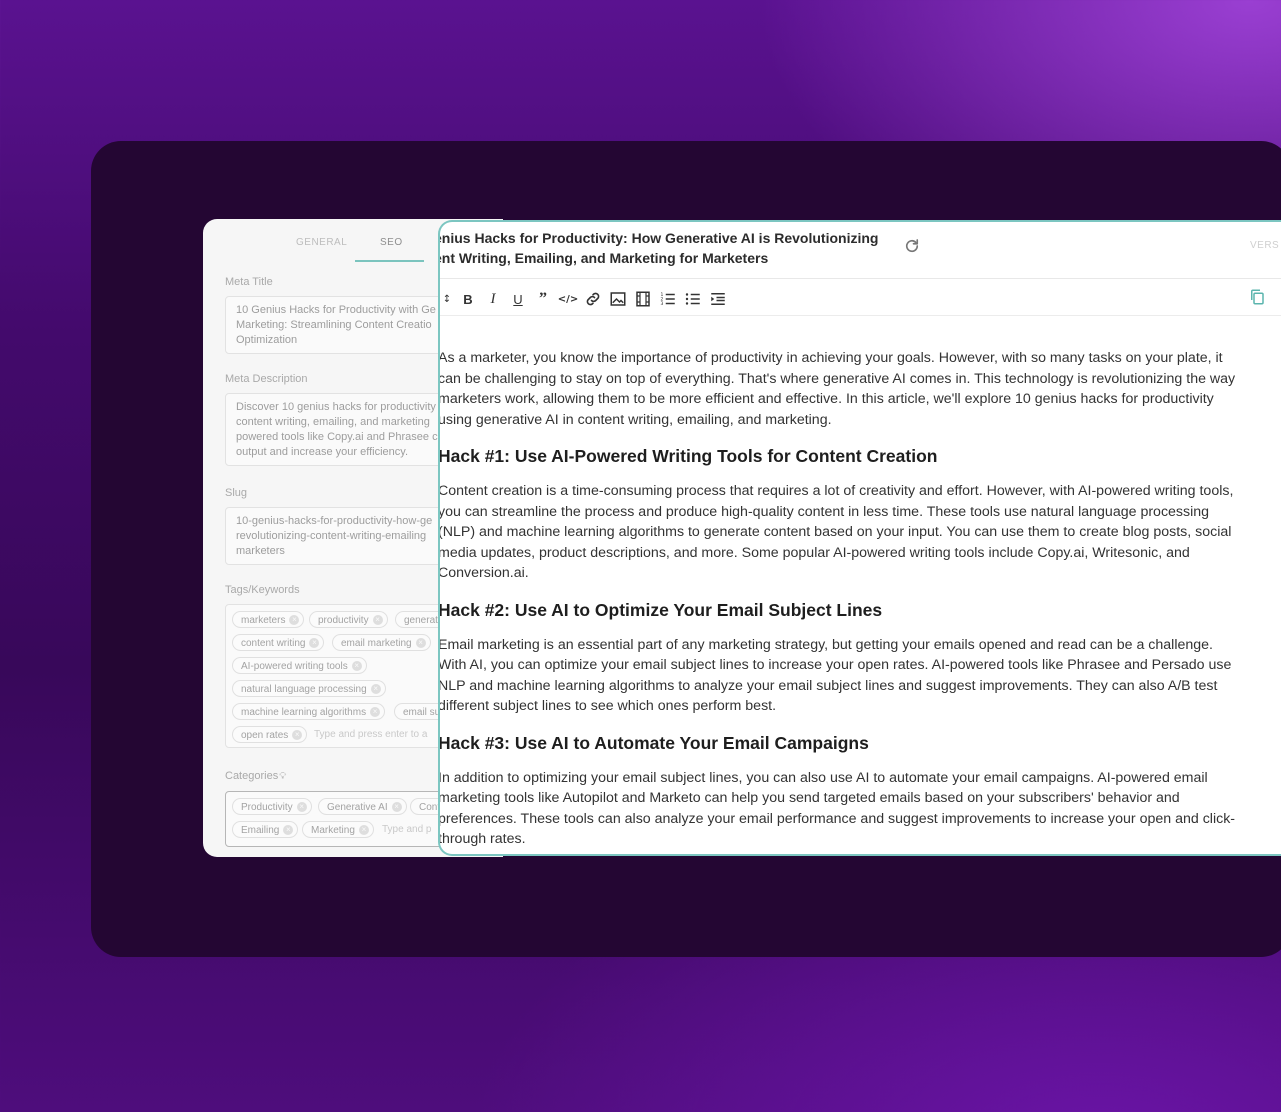  What do you see at coordinates (421, 620) in the screenshot?
I see `tag-label: generat` at bounding box center [421, 620].